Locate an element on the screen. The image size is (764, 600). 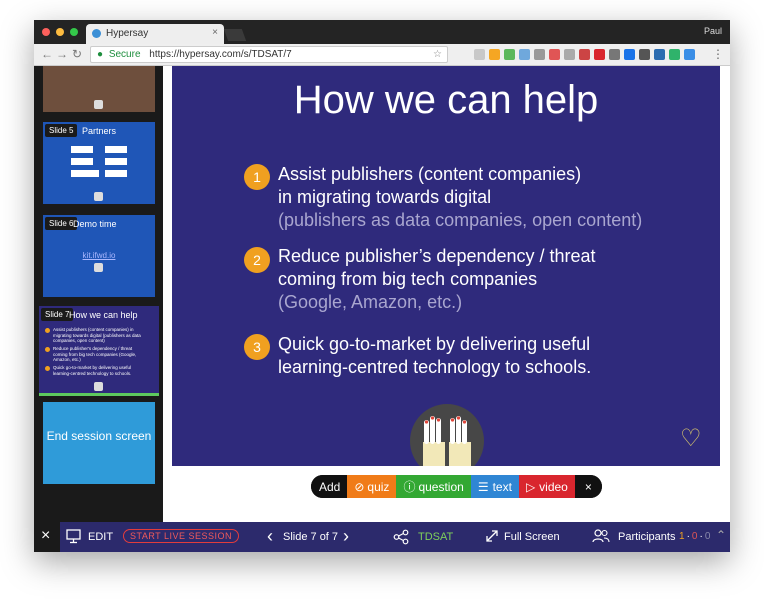
participant-count-offline: 0 is located at coordinates (694, 536).